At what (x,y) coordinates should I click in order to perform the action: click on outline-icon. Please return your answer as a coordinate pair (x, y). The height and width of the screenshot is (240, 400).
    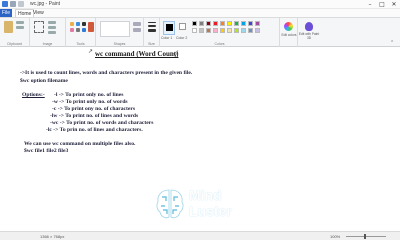
    Looking at the image, I should click on (137, 24).